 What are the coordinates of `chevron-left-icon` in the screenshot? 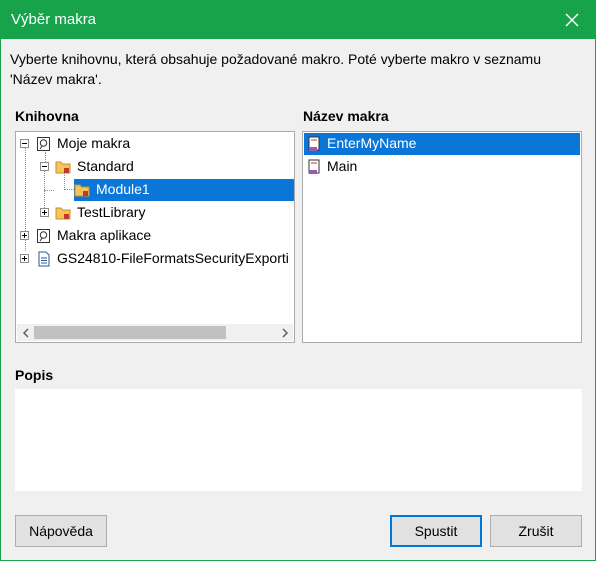 It's located at (25, 332).